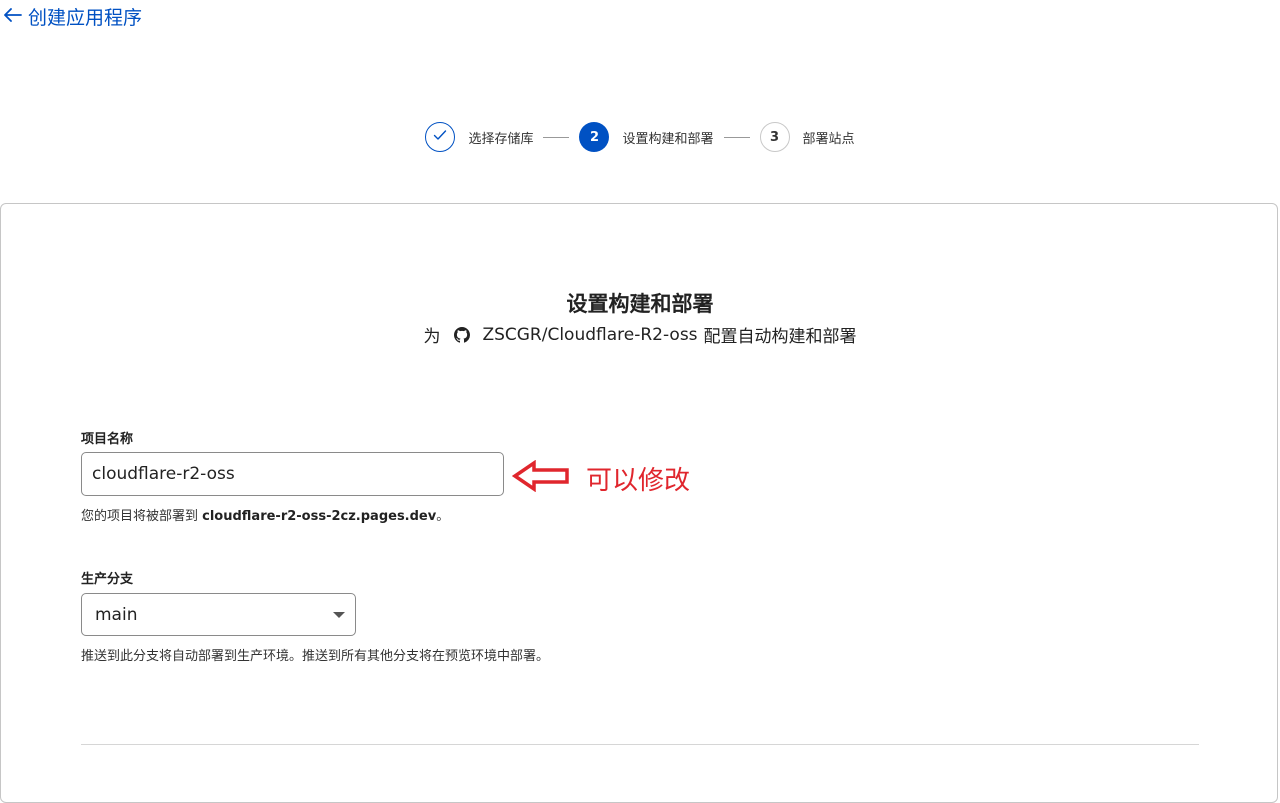 The width and height of the screenshot is (1280, 803). What do you see at coordinates (218, 614) in the screenshot?
I see `production-branch-select: main` at bounding box center [218, 614].